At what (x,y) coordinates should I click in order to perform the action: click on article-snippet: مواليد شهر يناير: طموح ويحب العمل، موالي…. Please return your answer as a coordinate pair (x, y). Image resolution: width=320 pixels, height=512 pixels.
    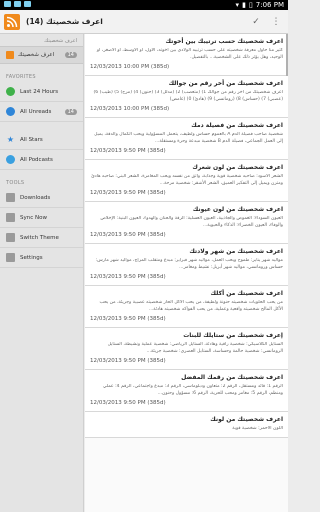
    Looking at the image, I should click on (189, 264).